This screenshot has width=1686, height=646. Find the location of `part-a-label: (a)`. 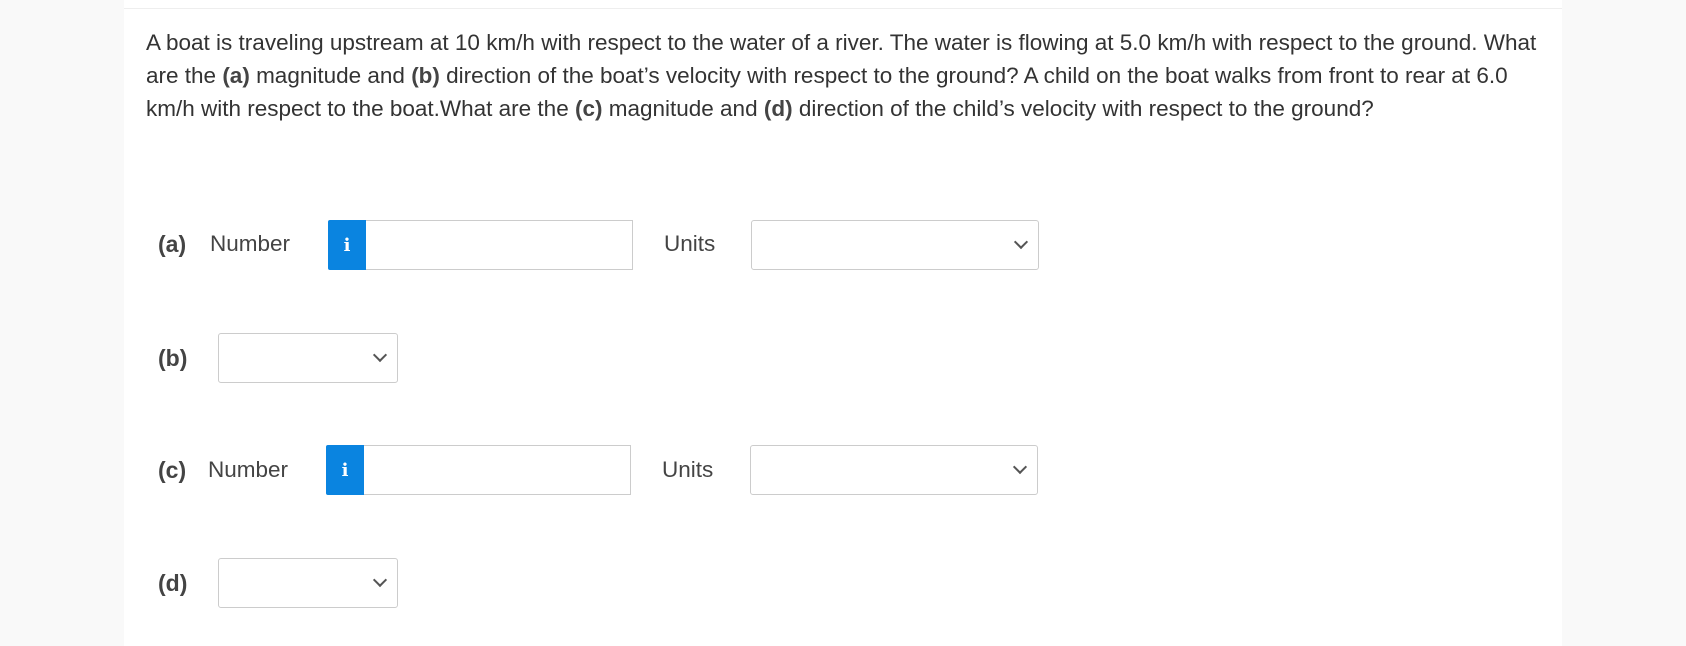

part-a-label: (a) is located at coordinates (172, 244).